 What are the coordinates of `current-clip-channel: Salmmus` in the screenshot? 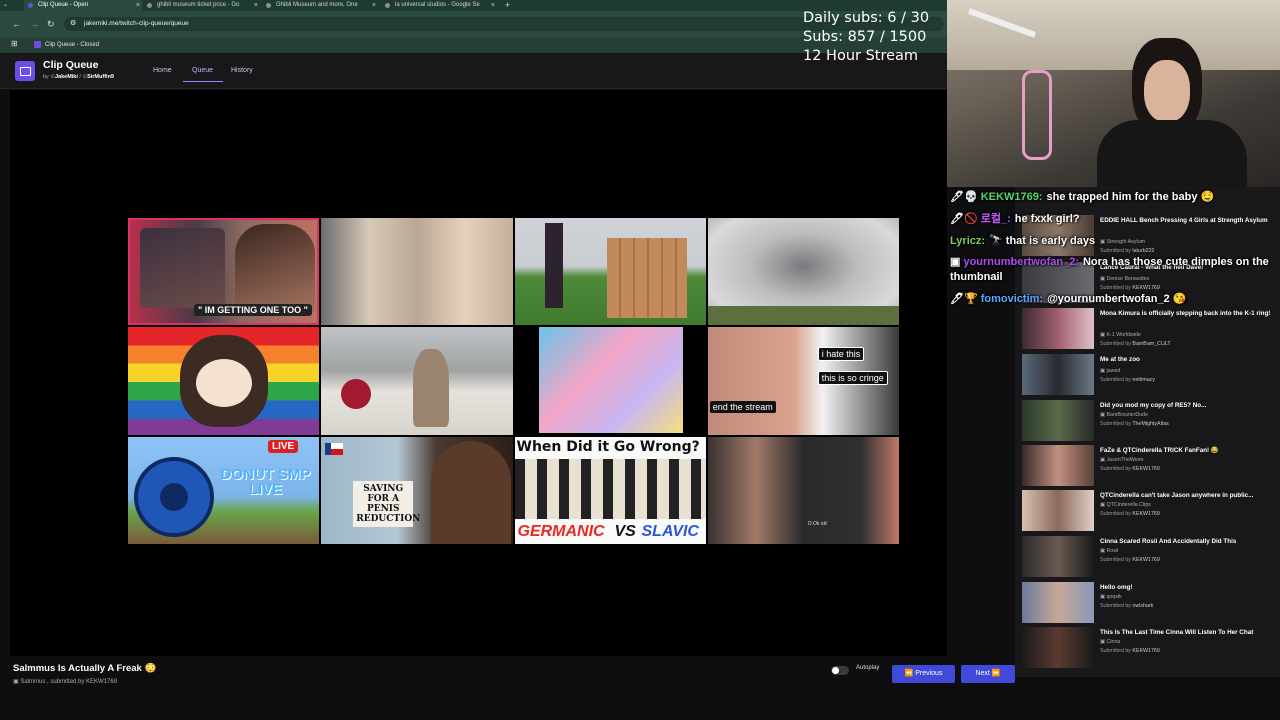 It's located at (32, 682).